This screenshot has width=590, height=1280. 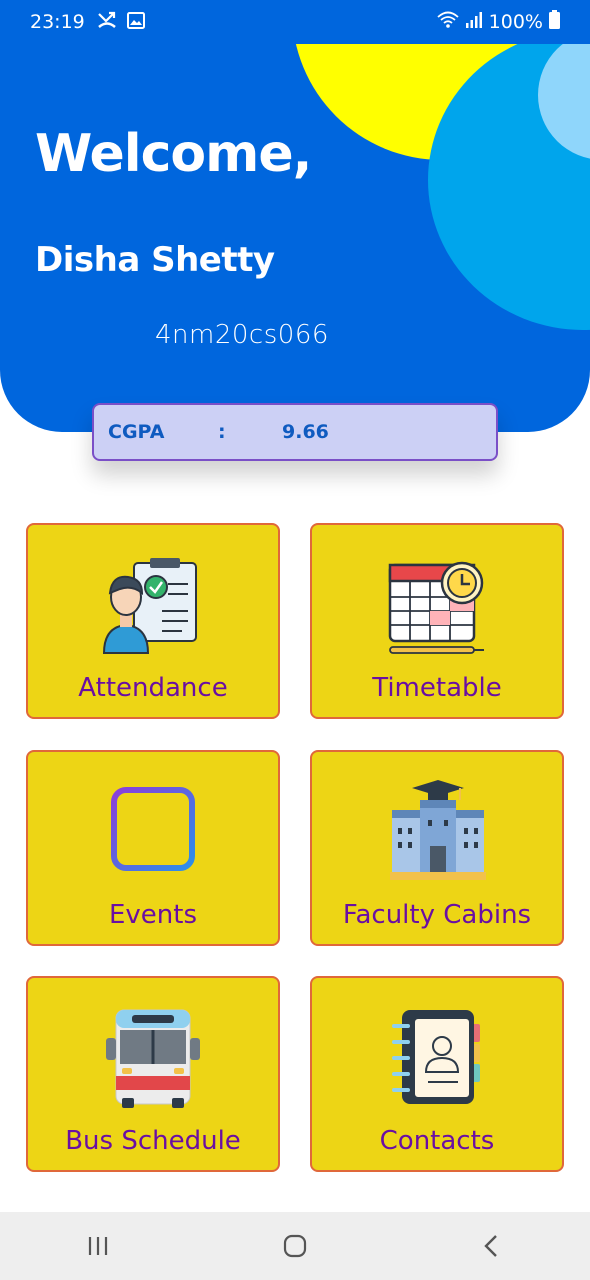 I want to click on contacts-book-icon, so click(x=437, y=1057).